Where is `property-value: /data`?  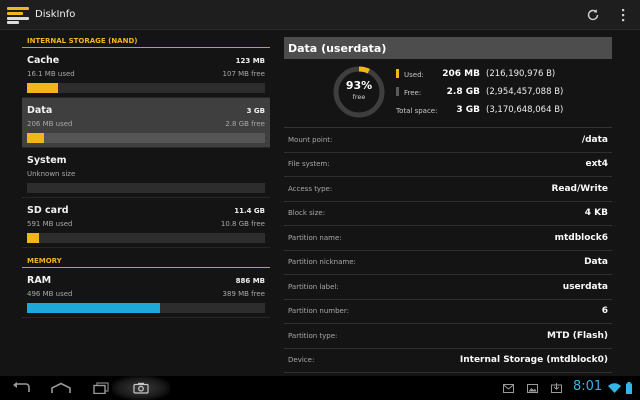
property-value: /data is located at coordinates (594, 139).